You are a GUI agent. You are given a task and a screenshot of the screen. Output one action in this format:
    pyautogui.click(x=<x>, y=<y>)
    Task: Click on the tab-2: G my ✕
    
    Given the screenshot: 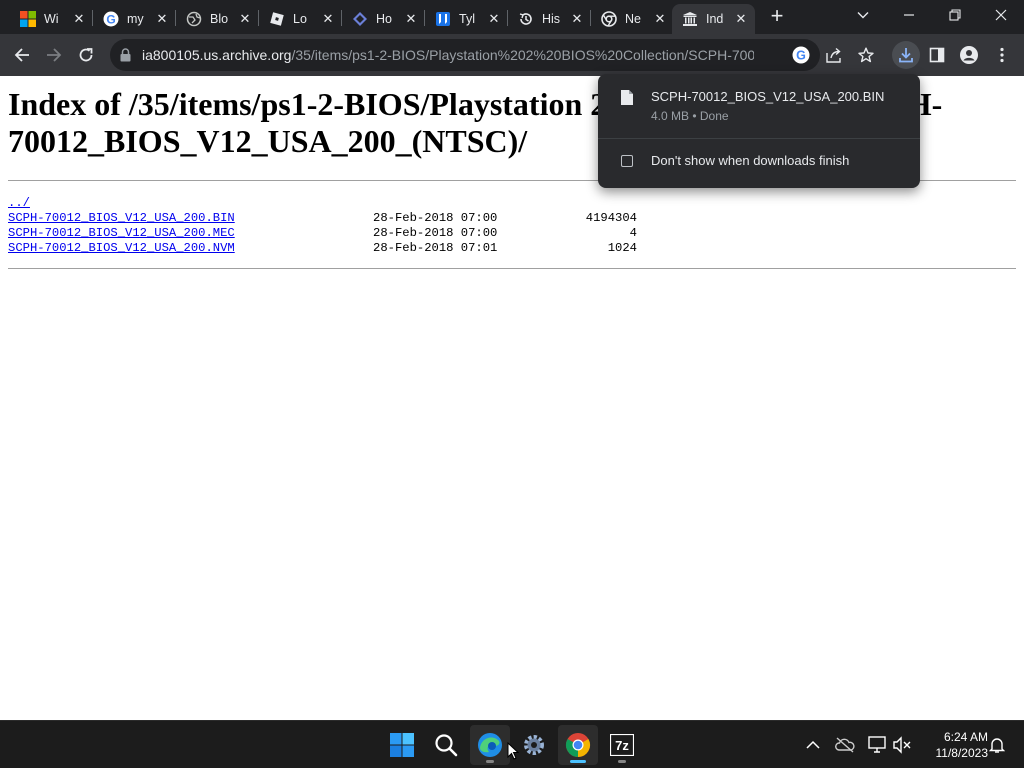 What is the action you would take?
    pyautogui.click(x=134, y=19)
    